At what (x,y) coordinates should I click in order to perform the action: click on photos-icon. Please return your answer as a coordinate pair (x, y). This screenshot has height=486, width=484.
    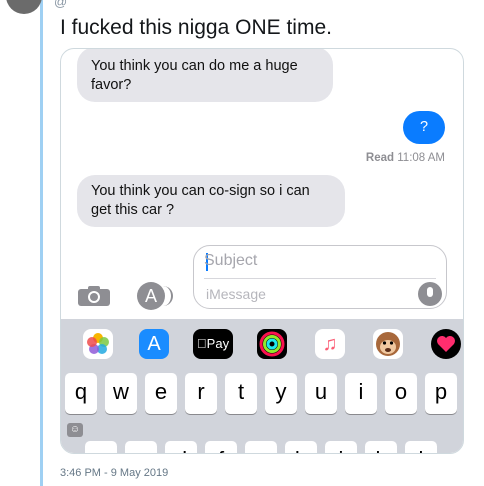
    Looking at the image, I should click on (98, 344).